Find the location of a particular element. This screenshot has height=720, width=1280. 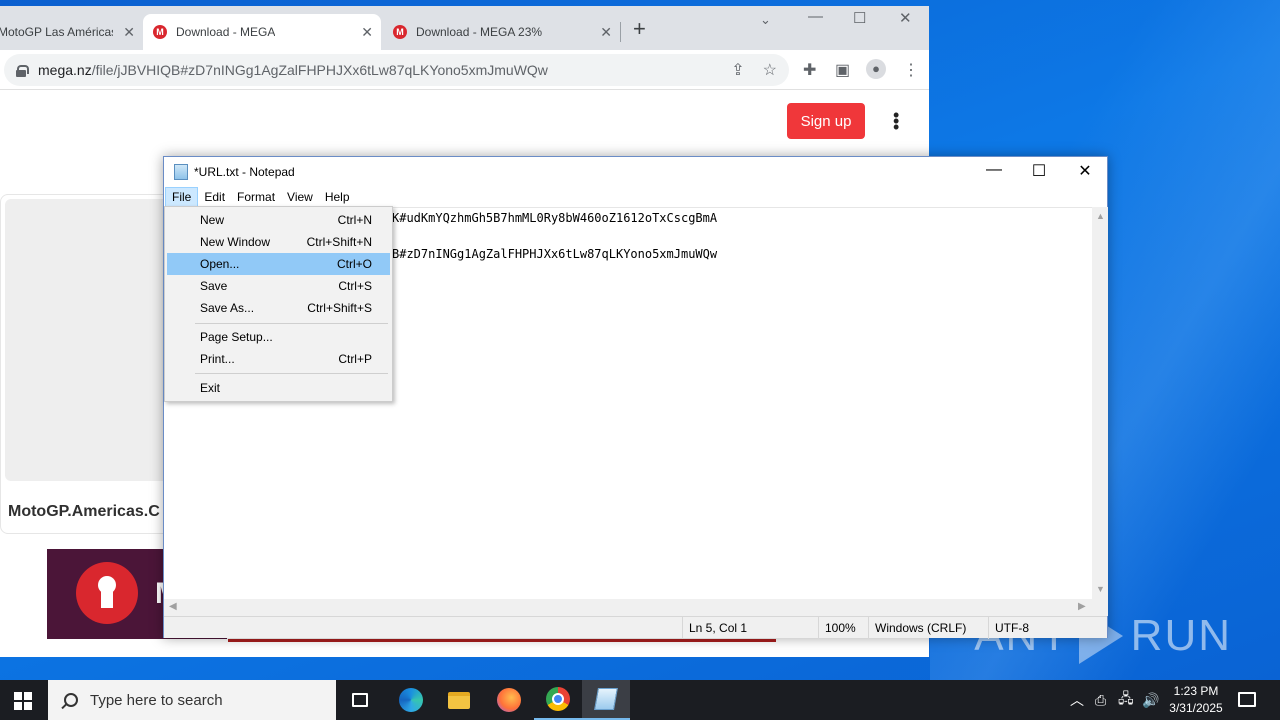

edge-taskbar-button is located at coordinates (411, 700).